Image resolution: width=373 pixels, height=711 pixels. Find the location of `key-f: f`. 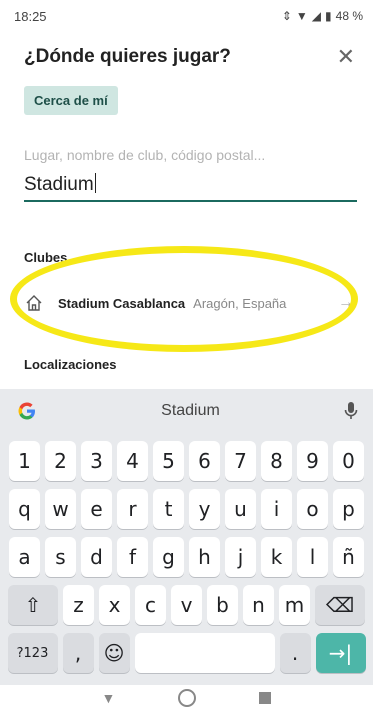

key-f: f is located at coordinates (132, 557).